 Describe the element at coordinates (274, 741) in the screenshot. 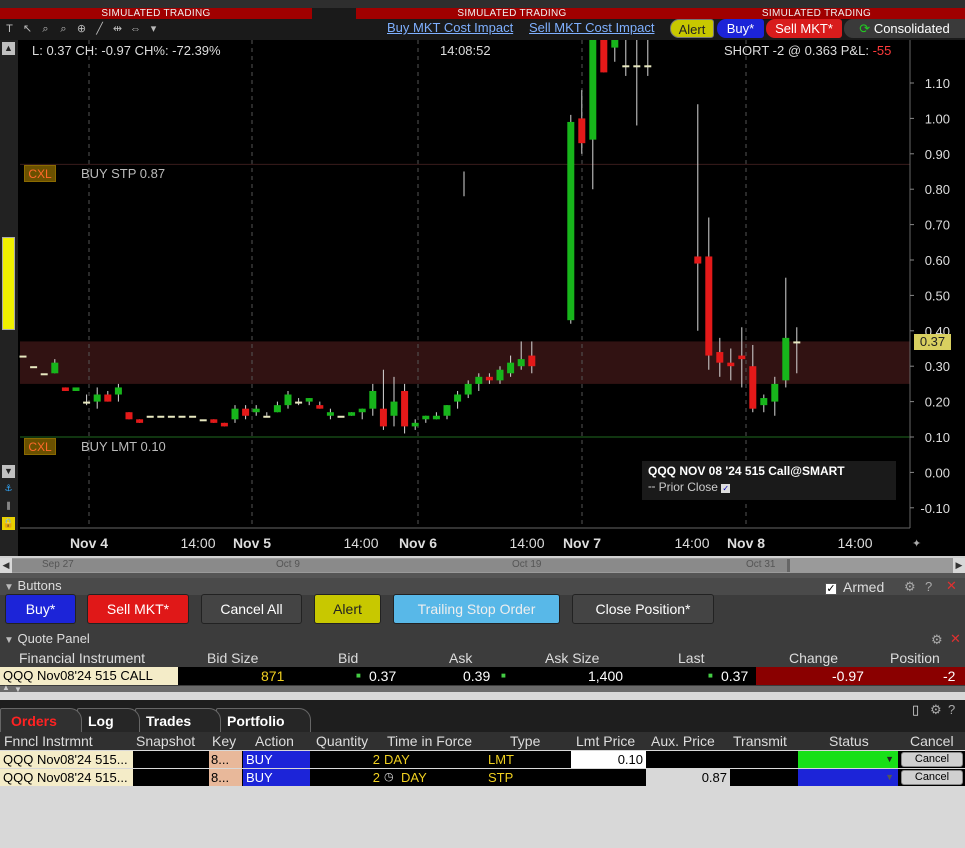

I see `column-header: Action` at that location.